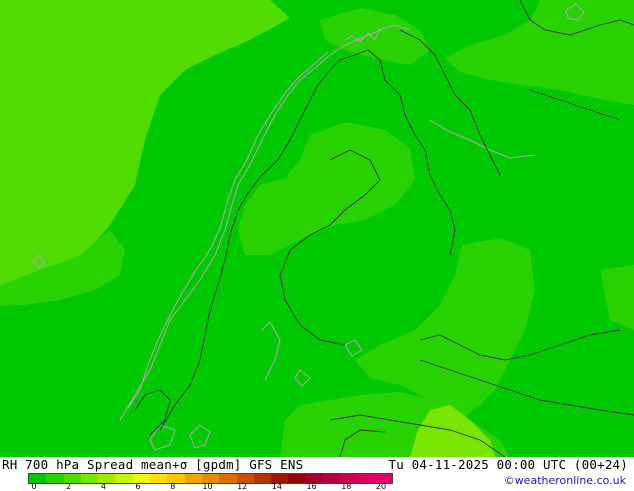 The image size is (634, 491). I want to click on map-timestamp: Tu 04-11-2025 00:00 UTC (00+24), so click(508, 464).